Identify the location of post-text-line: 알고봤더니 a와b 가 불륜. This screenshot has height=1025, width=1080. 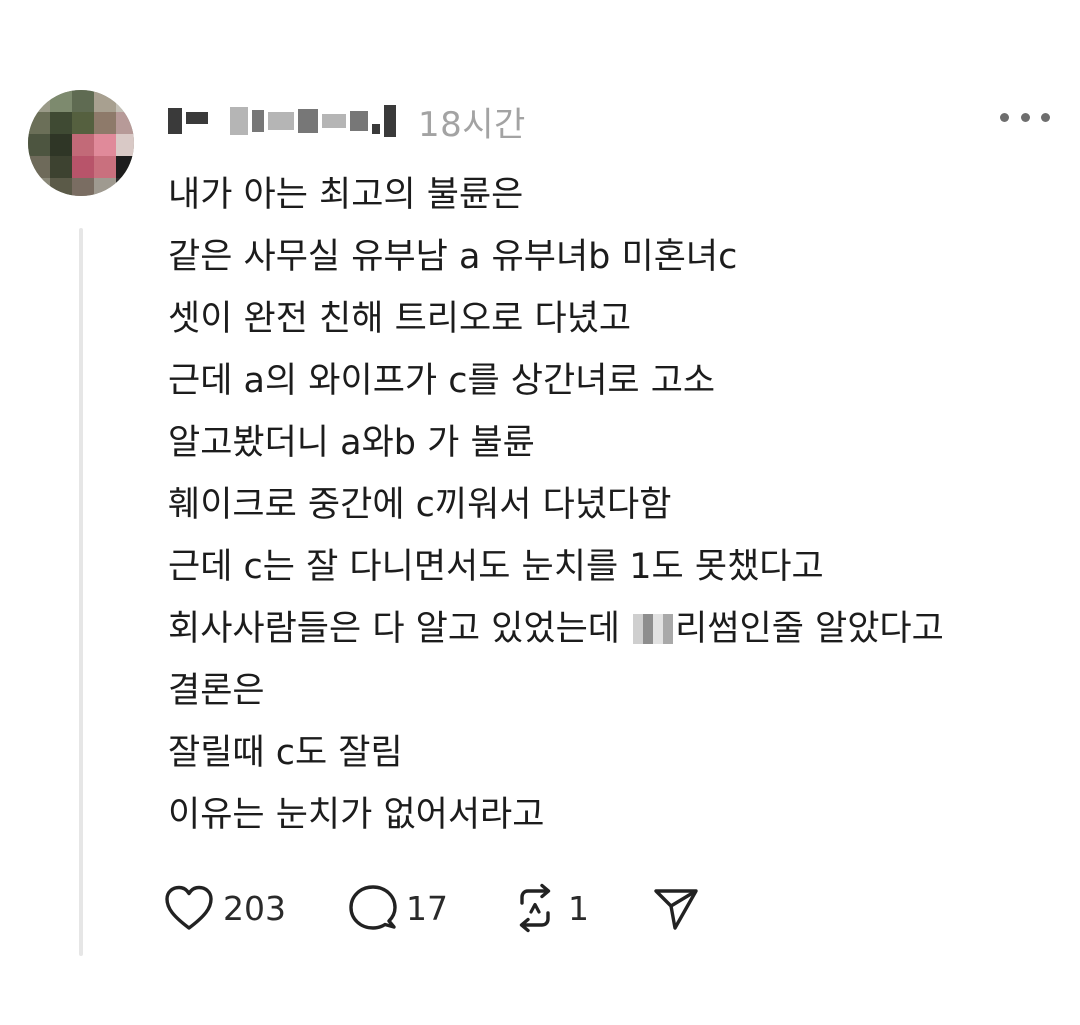
(351, 443).